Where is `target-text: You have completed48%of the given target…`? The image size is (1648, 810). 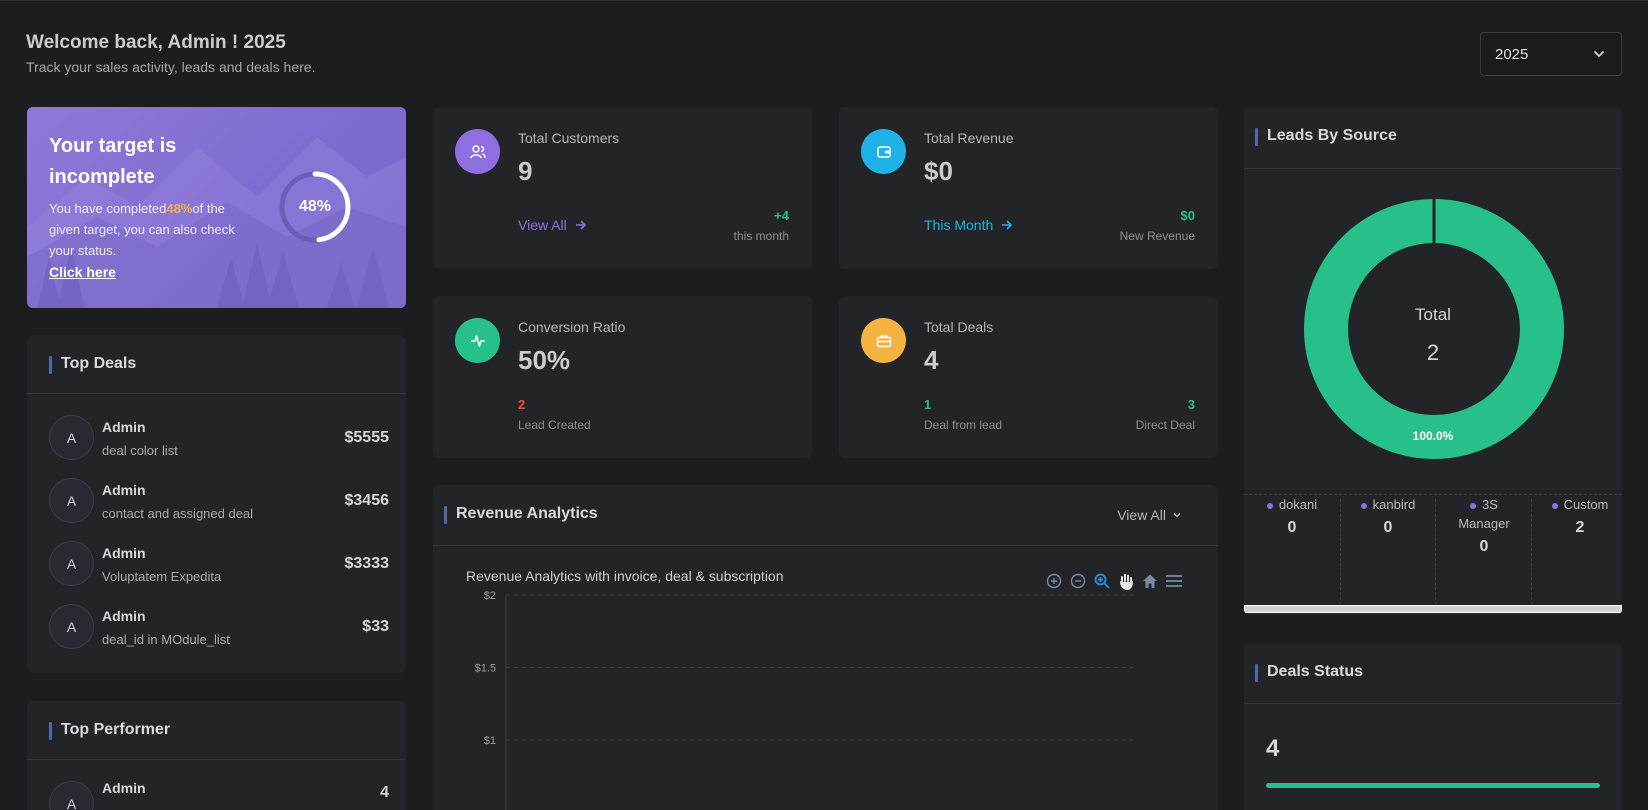
target-text: You have completed48%of the given target… is located at coordinates (142, 229).